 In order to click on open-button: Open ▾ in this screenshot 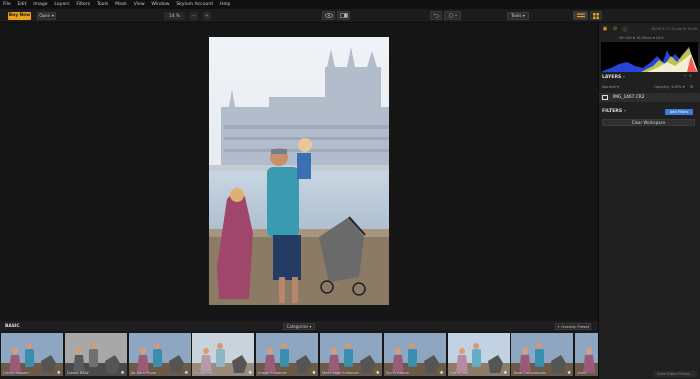, I will do `click(46, 15)`.